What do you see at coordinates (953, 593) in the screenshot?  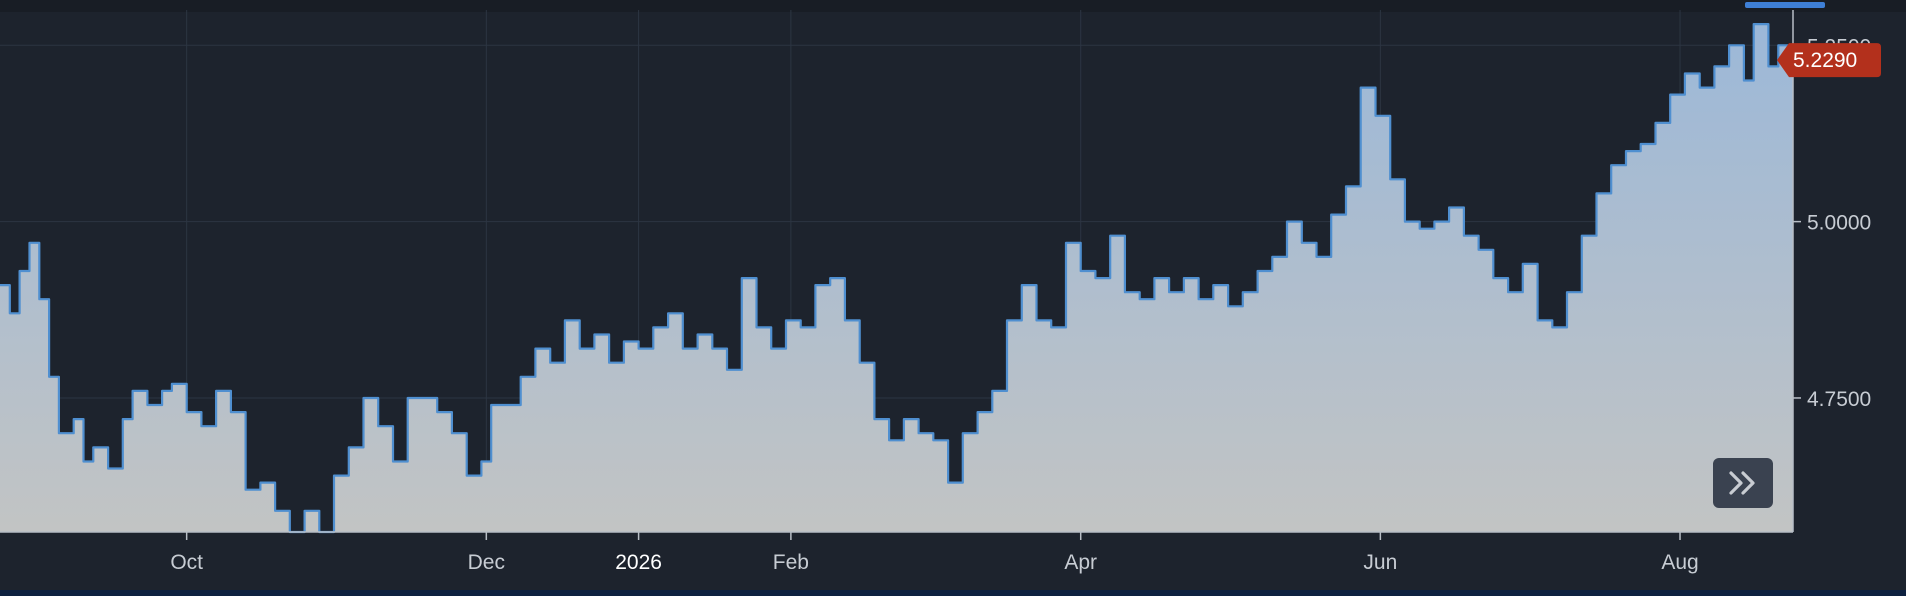 I see `bottom-bar` at bounding box center [953, 593].